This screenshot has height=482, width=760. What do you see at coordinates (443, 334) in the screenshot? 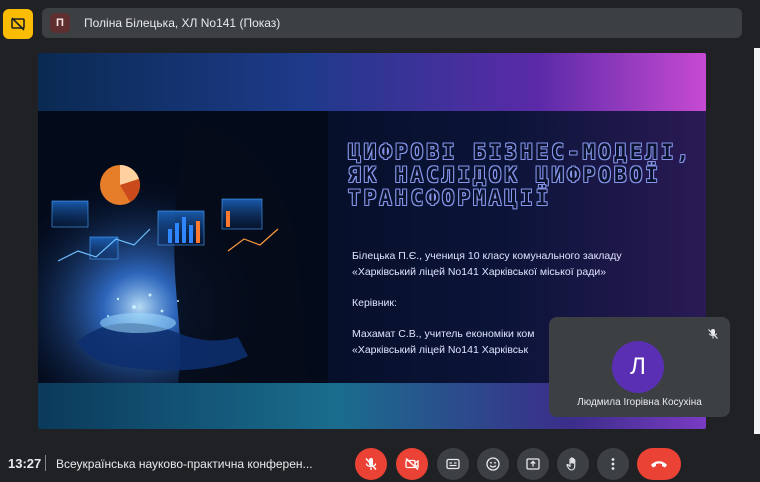
I see `supervisor-line: Махамат С.В., учитель економіки ком` at bounding box center [443, 334].